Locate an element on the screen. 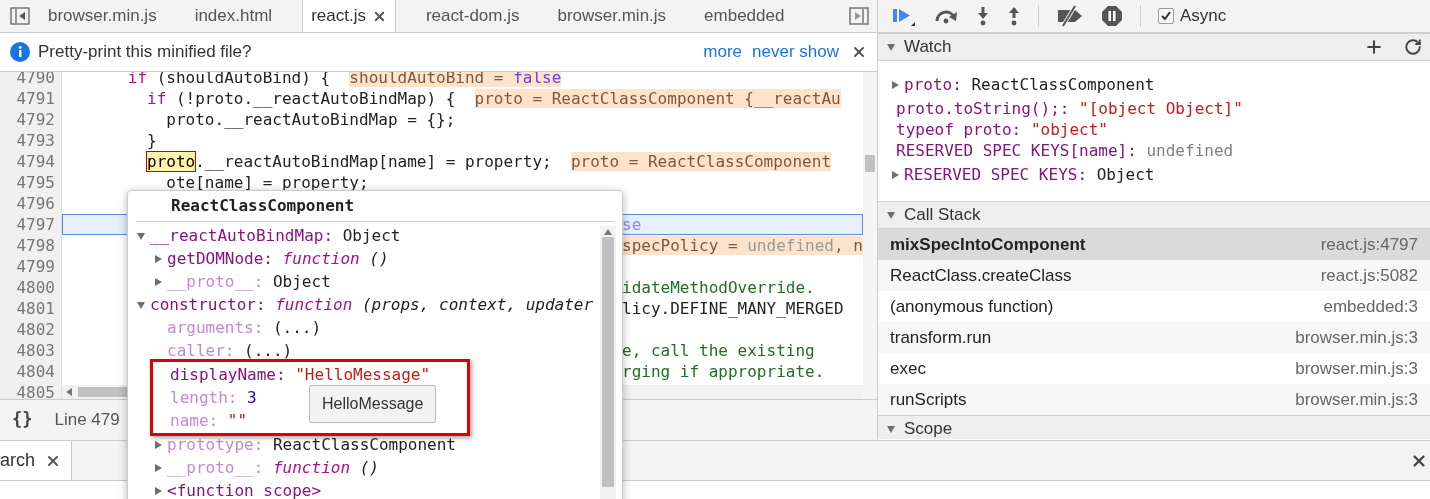 Image resolution: width=1430 pixels, height=499 pixels. line-number: 4798 is located at coordinates (31, 245).